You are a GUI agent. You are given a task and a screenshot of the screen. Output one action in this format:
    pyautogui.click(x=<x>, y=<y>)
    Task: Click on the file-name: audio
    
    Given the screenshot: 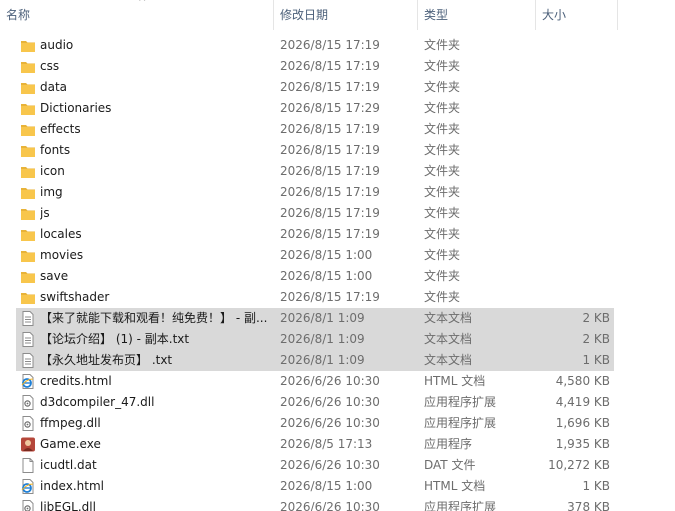 What is the action you would take?
    pyautogui.click(x=57, y=45)
    